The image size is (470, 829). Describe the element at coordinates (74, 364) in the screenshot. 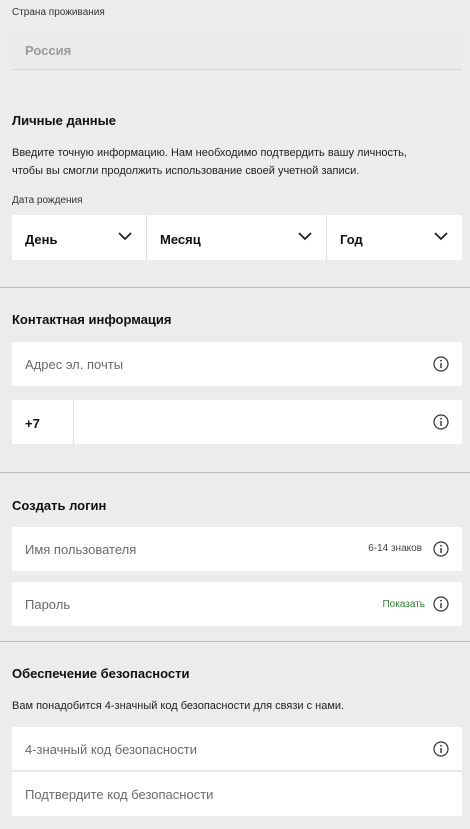

I see `email-placeholder: Адрес эл. почты` at that location.